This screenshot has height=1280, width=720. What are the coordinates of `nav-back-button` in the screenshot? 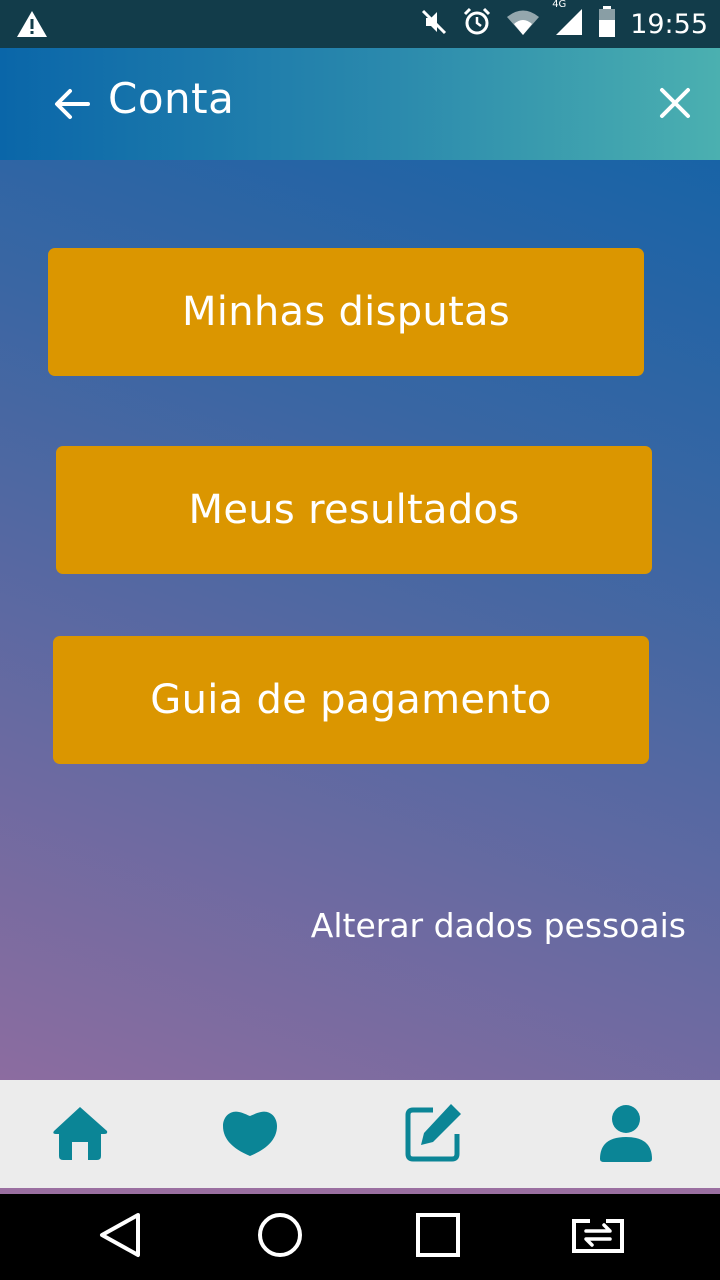 It's located at (120, 1237).